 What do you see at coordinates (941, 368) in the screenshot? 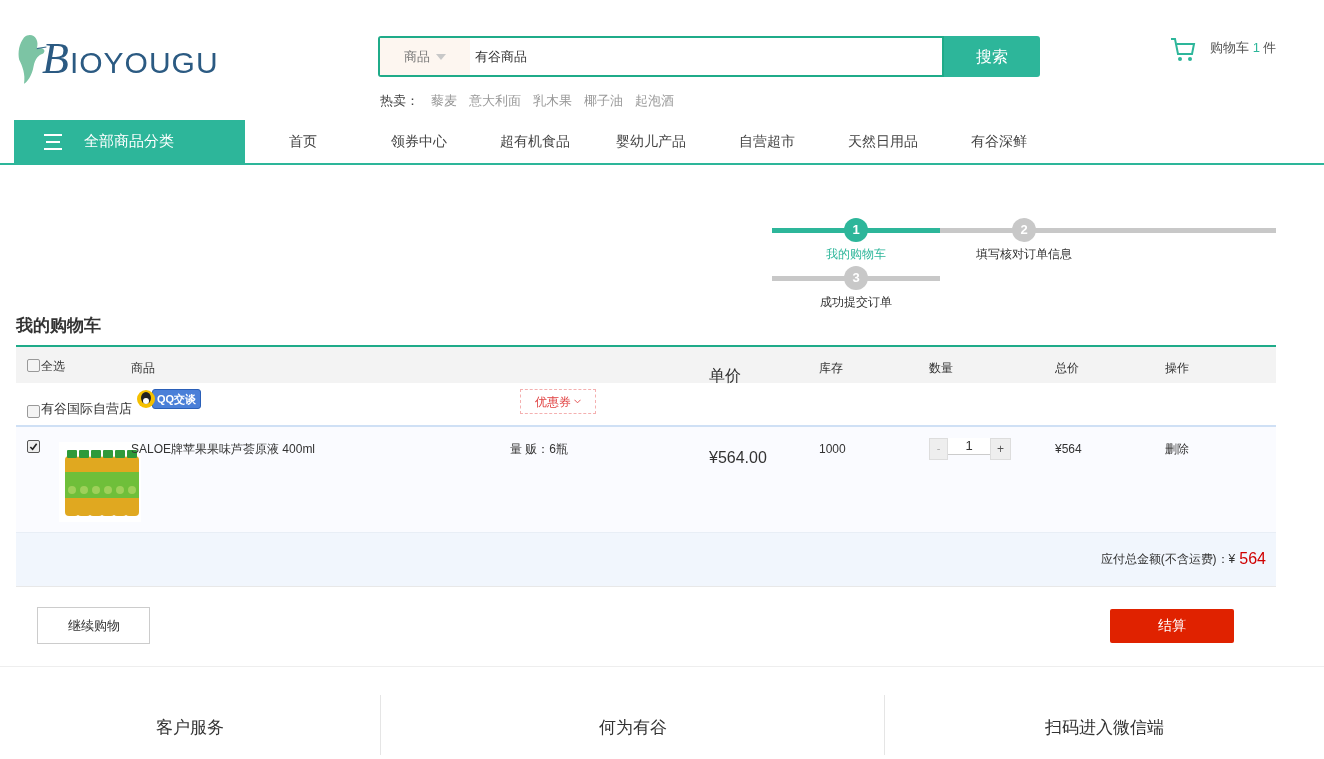
I see `column-header: 数量` at bounding box center [941, 368].